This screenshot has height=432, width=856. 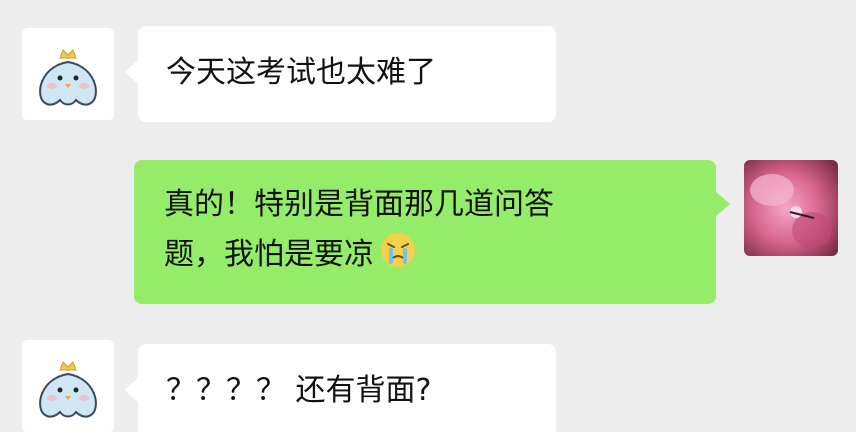 I want to click on message-text-line-2: 题，我怕是要凉, so click(x=269, y=254).